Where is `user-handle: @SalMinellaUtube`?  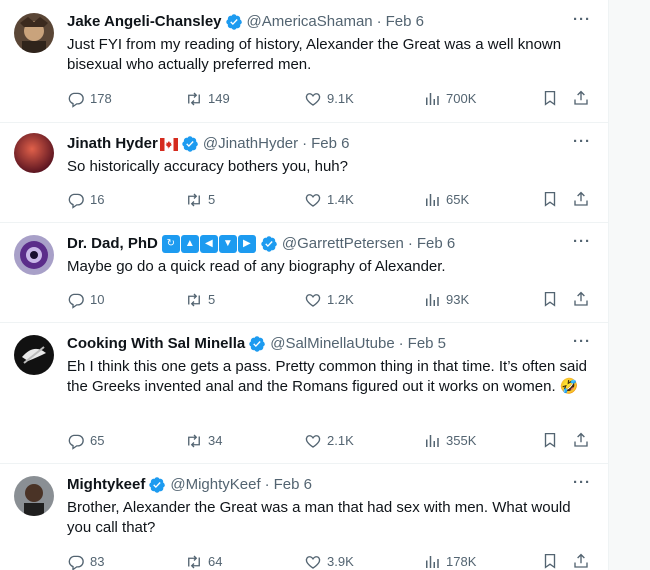 user-handle: @SalMinellaUtube is located at coordinates (332, 344).